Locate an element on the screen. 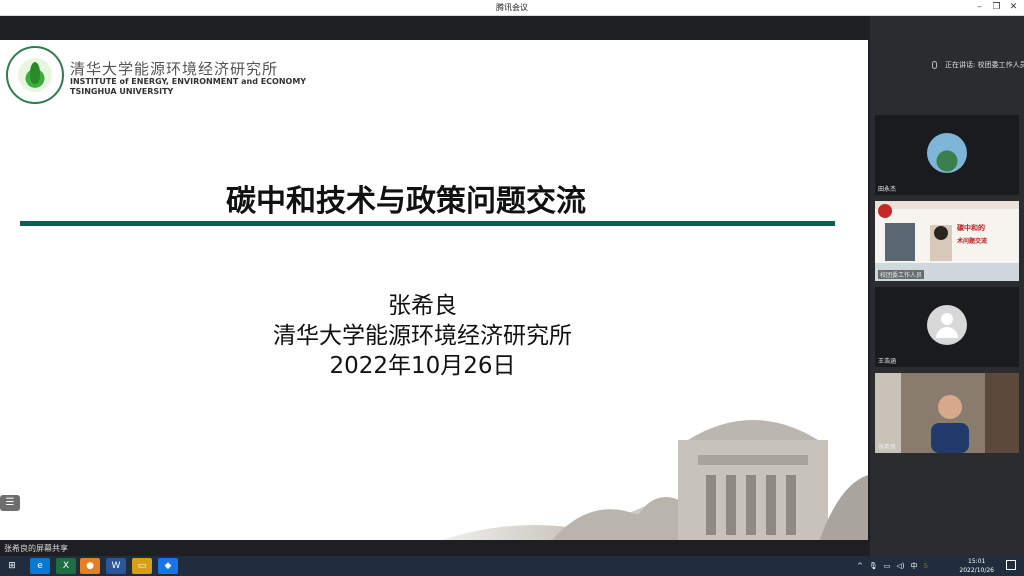  slide-author: 张希良 is located at coordinates (422, 306).